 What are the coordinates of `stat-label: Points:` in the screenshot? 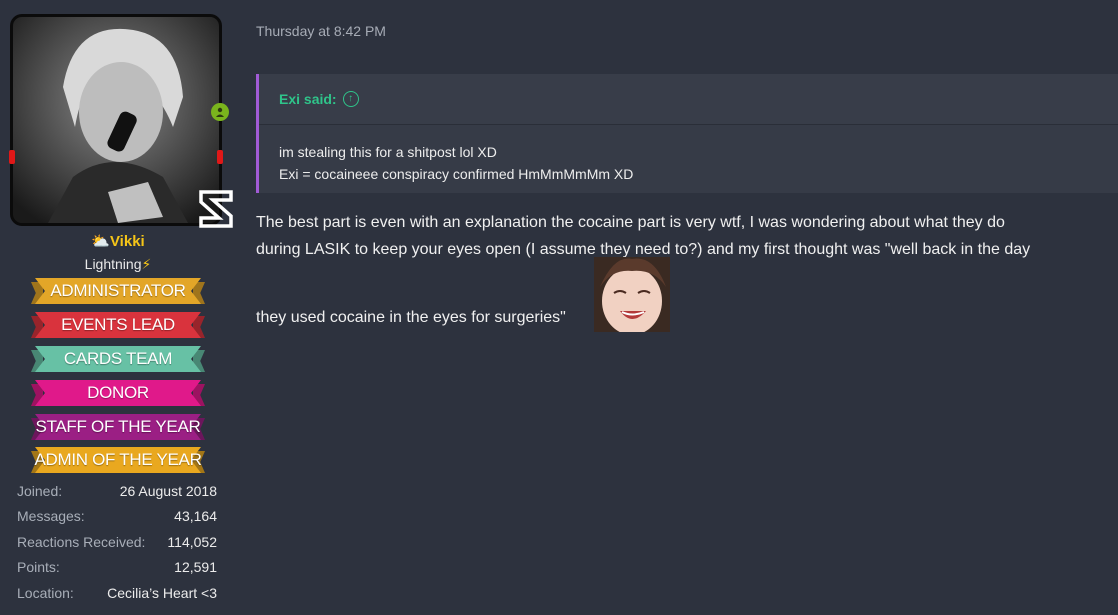 It's located at (38, 567).